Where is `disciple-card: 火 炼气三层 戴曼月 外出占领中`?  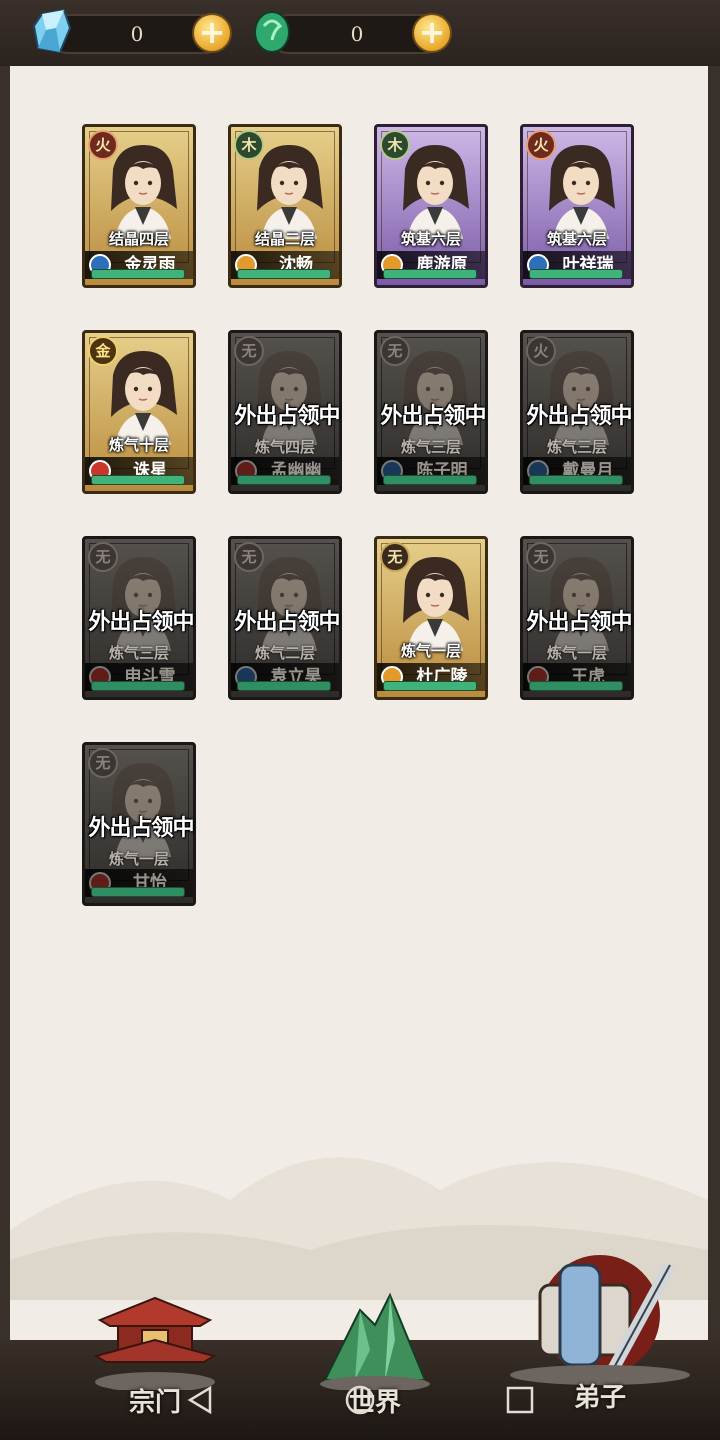
disciple-card: 火 炼气三层 戴曼月 外出占领中 is located at coordinates (579, 413).